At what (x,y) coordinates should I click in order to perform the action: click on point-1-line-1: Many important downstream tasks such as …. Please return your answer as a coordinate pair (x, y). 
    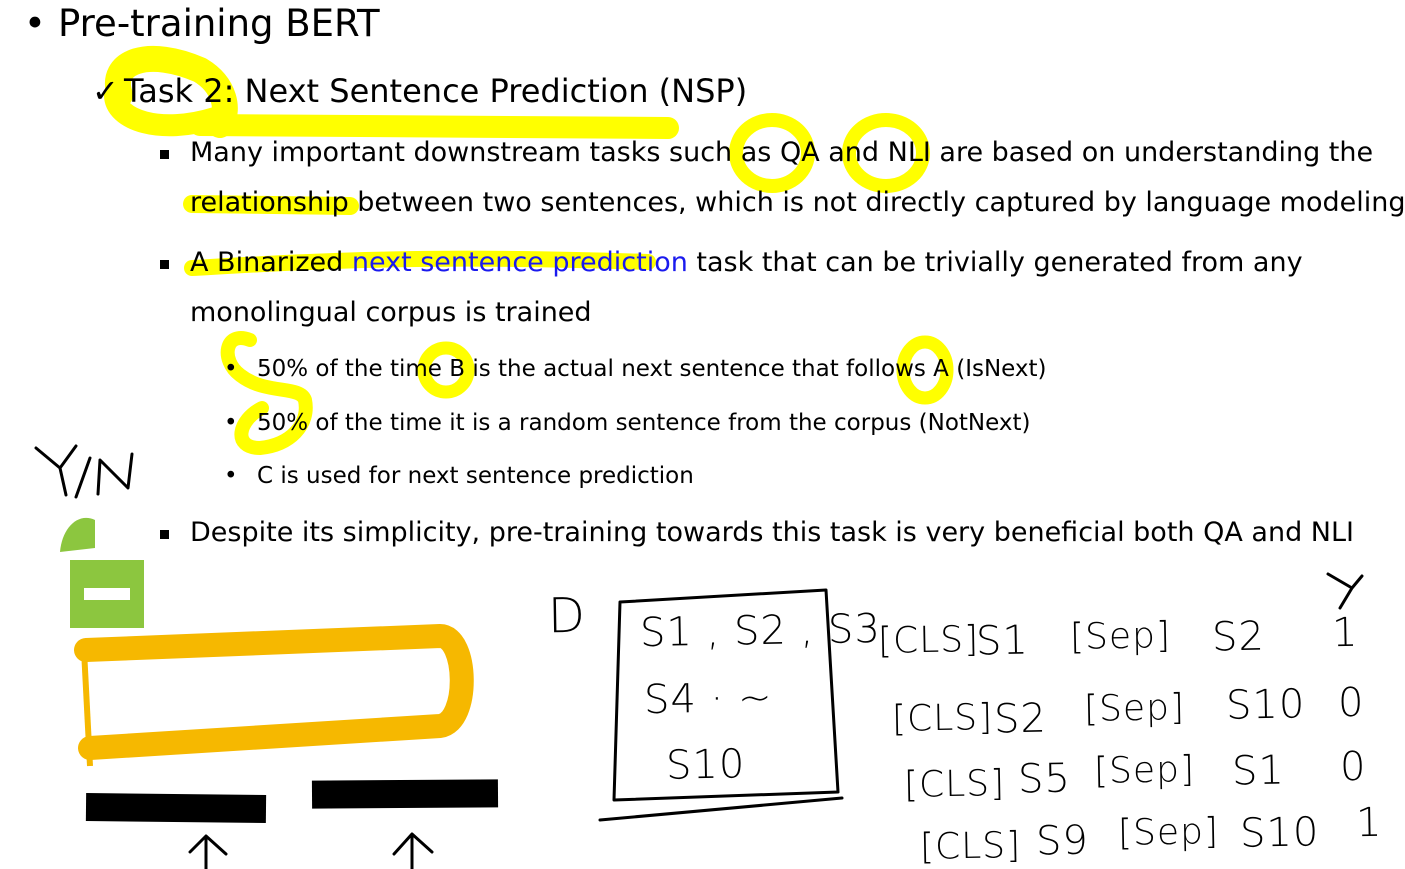
    Looking at the image, I should click on (782, 152).